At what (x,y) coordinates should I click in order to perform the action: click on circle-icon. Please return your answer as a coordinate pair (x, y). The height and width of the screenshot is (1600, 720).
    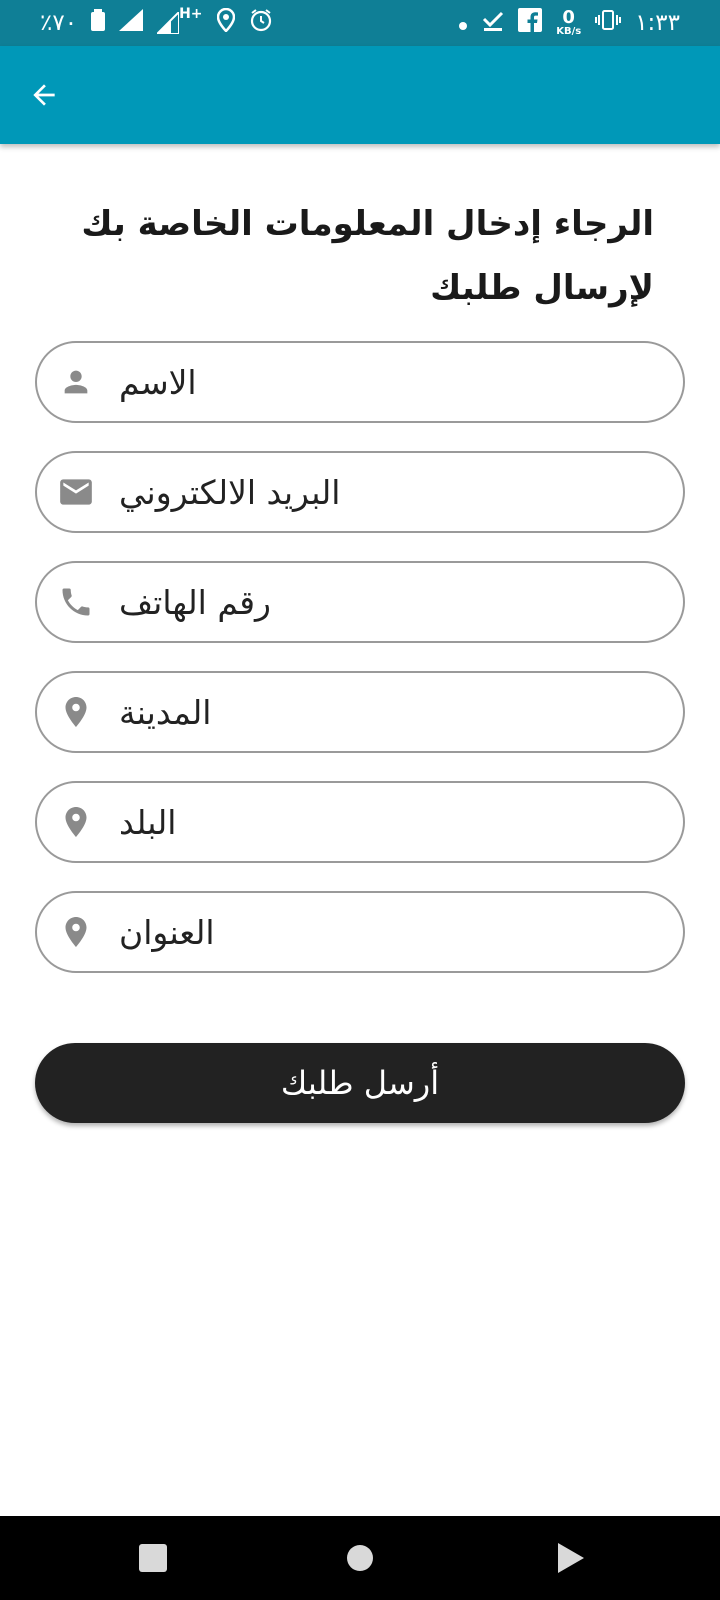
    Looking at the image, I should click on (360, 1558).